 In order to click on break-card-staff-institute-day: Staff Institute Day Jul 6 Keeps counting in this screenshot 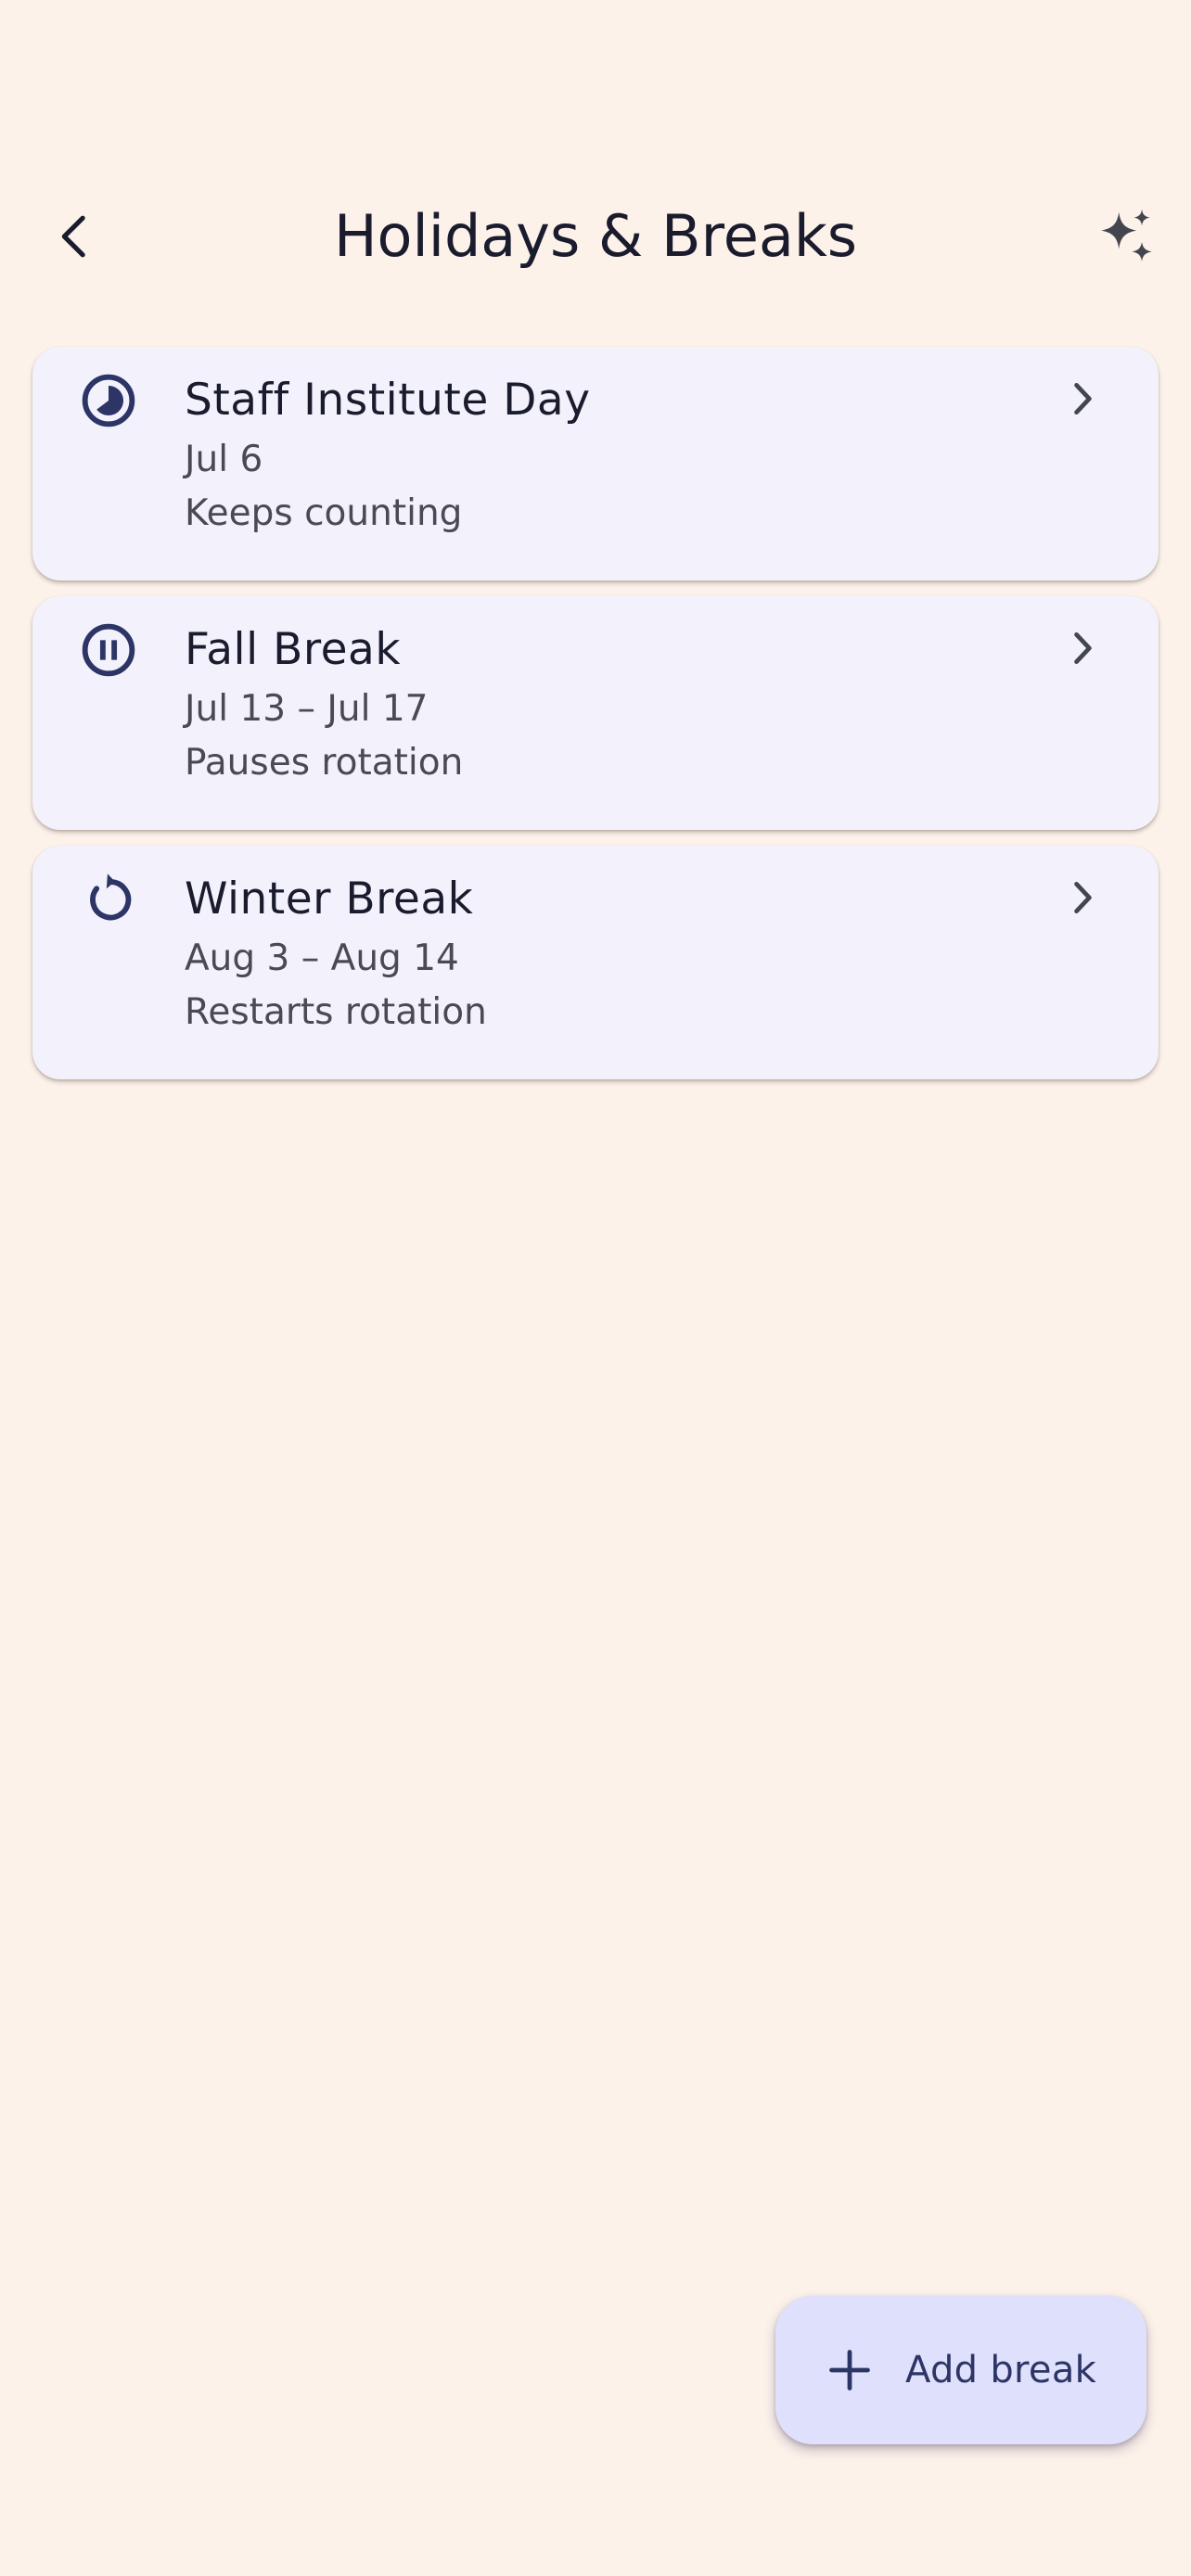, I will do `click(595, 463)`.